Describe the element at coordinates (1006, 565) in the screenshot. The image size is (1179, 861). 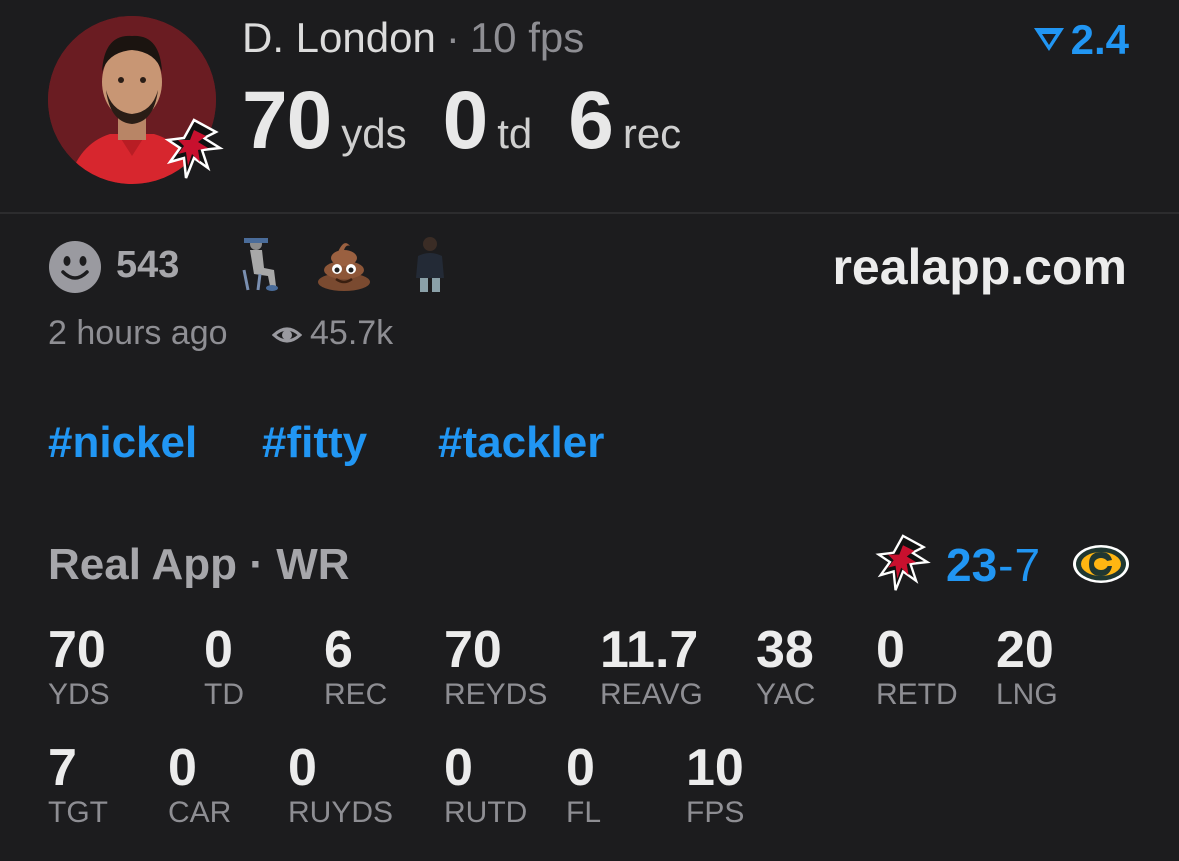
I see `score-dash: -` at that location.